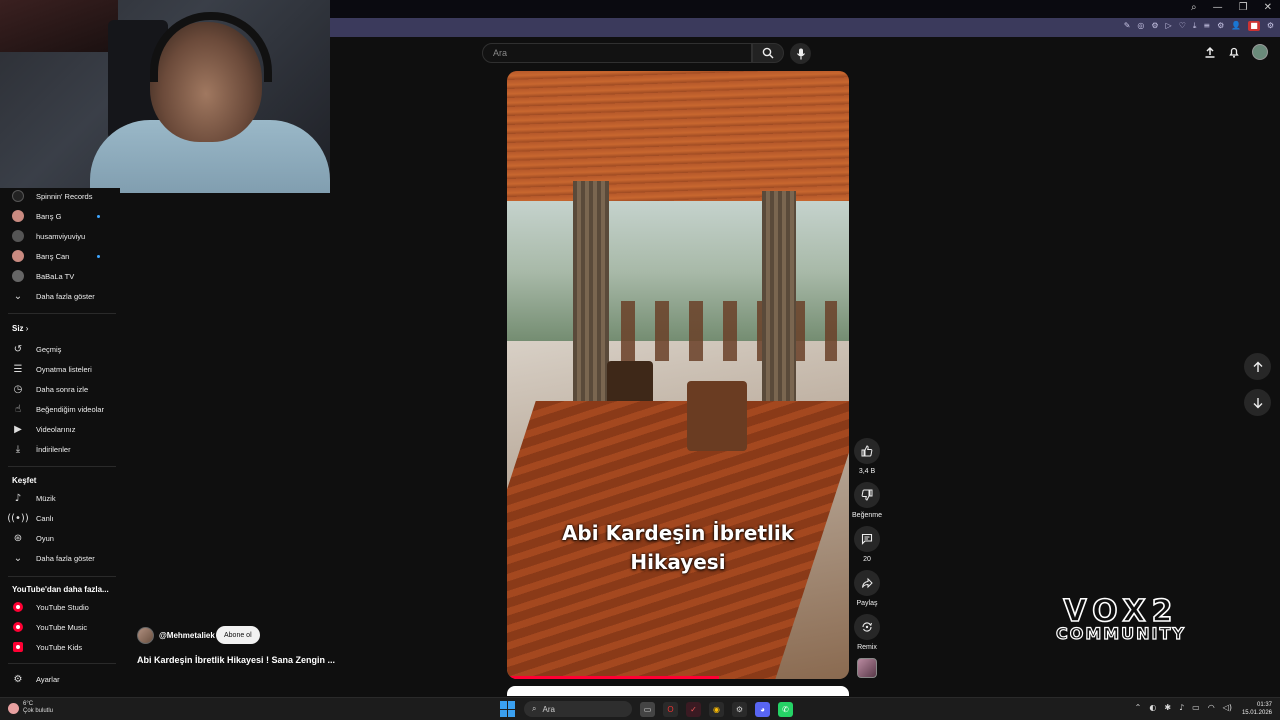  Describe the element at coordinates (670, 709) in the screenshot. I see `opera-icon: O` at that location.